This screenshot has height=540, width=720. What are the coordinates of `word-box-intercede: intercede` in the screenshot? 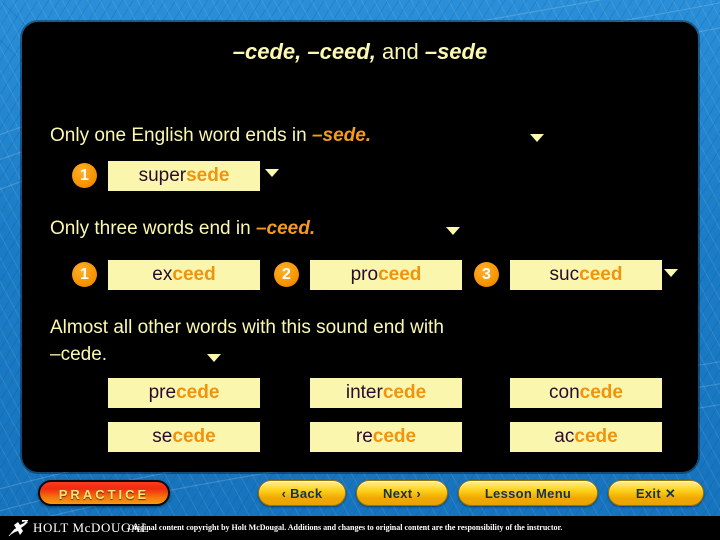 It's located at (386, 393).